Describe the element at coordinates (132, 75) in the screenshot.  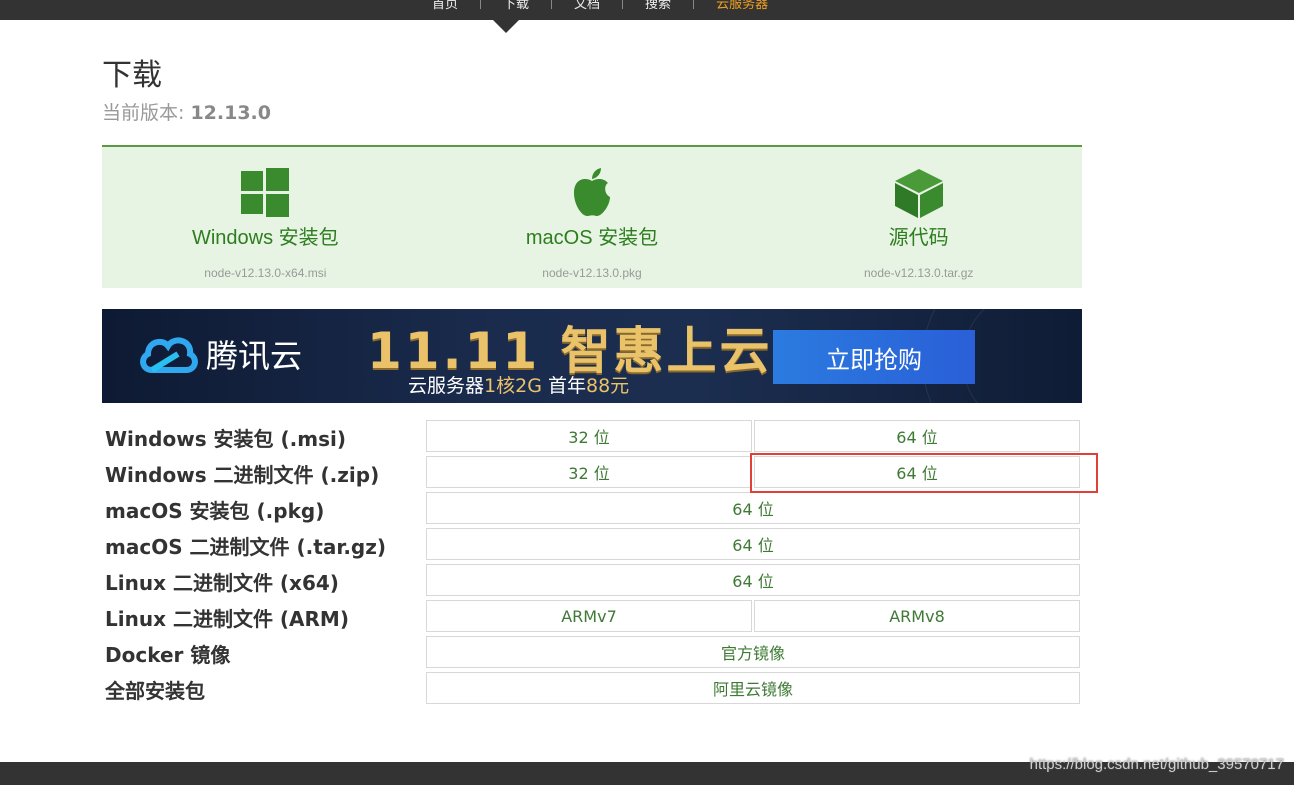
I see `page-title: 下载` at that location.